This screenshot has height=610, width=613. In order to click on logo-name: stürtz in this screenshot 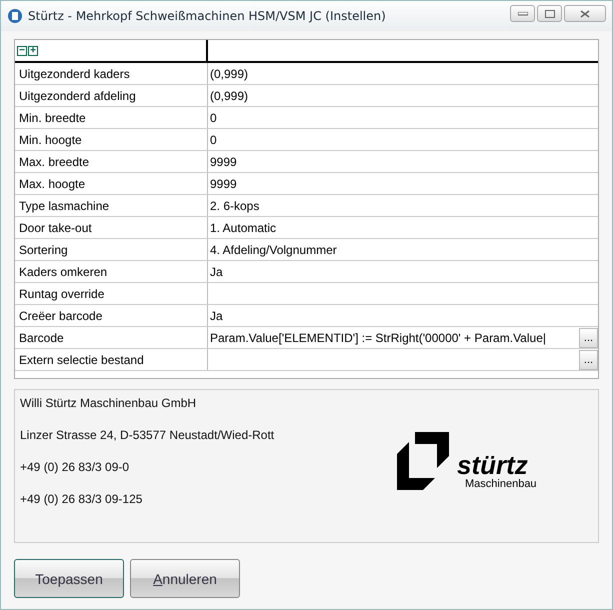, I will do `click(492, 465)`.